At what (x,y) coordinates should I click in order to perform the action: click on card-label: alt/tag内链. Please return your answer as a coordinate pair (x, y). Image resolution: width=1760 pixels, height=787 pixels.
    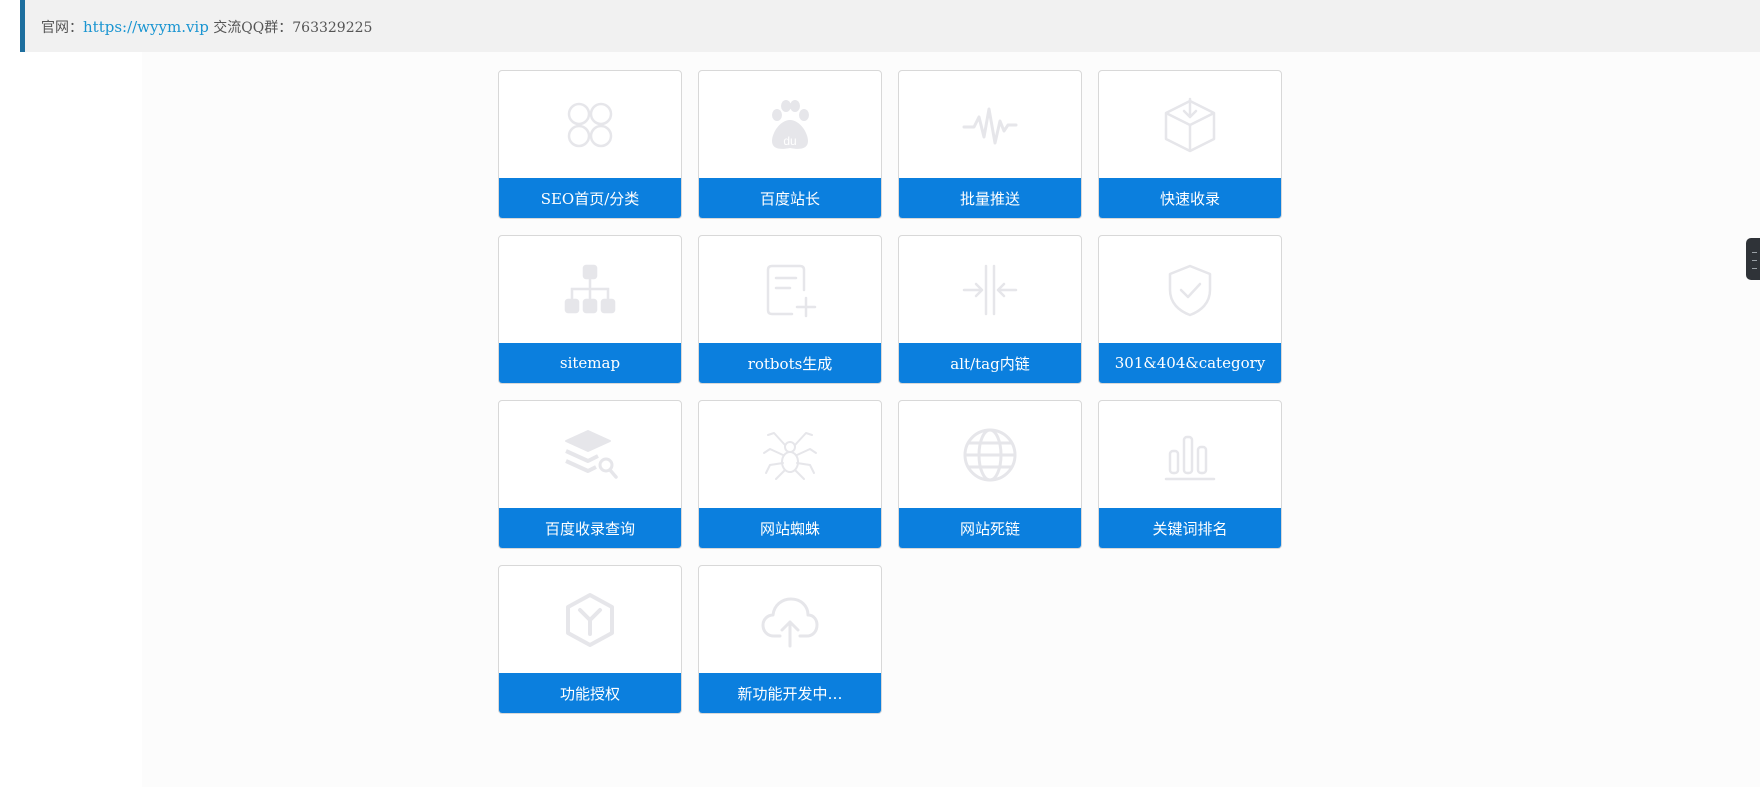
    Looking at the image, I should click on (990, 363).